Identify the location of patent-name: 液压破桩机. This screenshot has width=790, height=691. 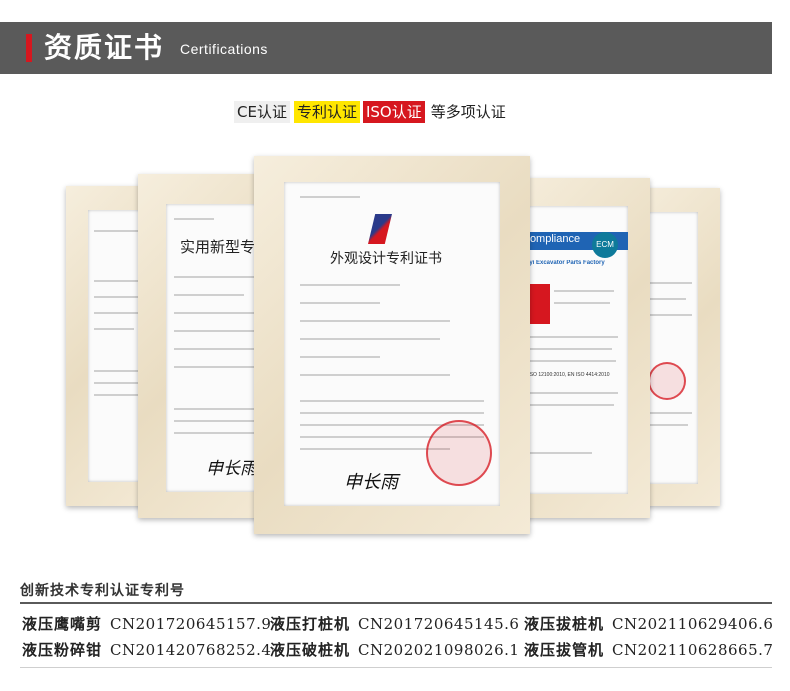
(310, 650).